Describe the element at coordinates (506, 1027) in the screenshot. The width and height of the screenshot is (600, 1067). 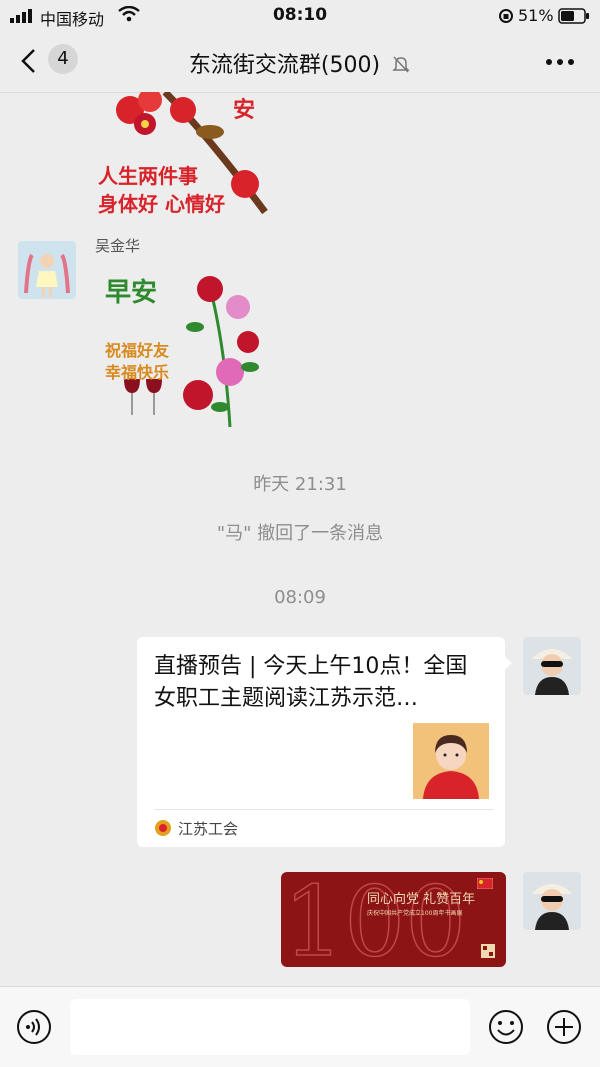
I see `emoji-icon` at that location.